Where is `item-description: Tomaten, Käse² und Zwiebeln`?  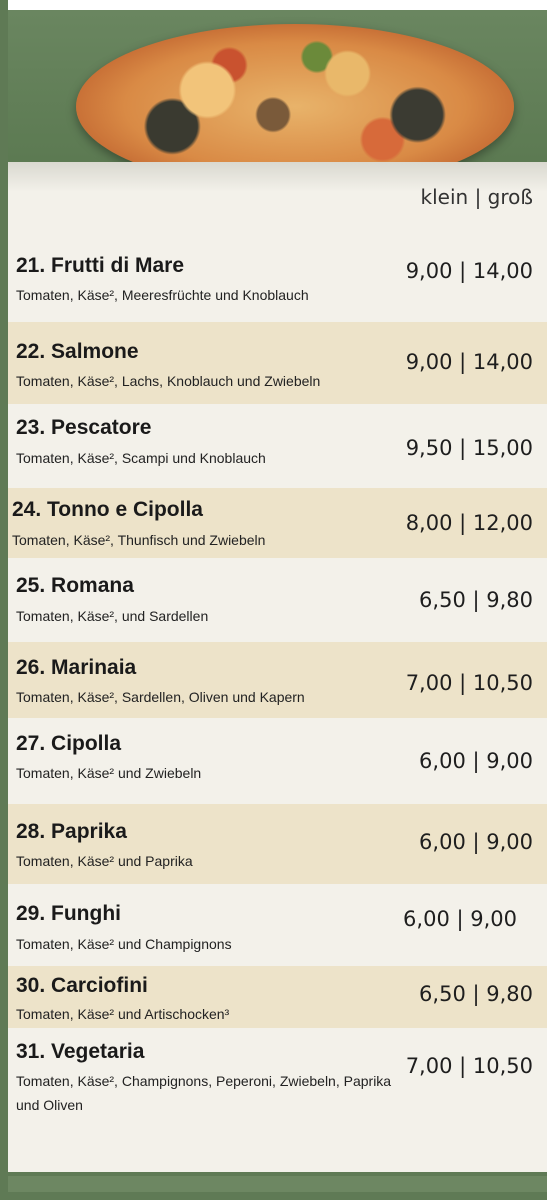 item-description: Tomaten, Käse² und Zwiebeln is located at coordinates (109, 773).